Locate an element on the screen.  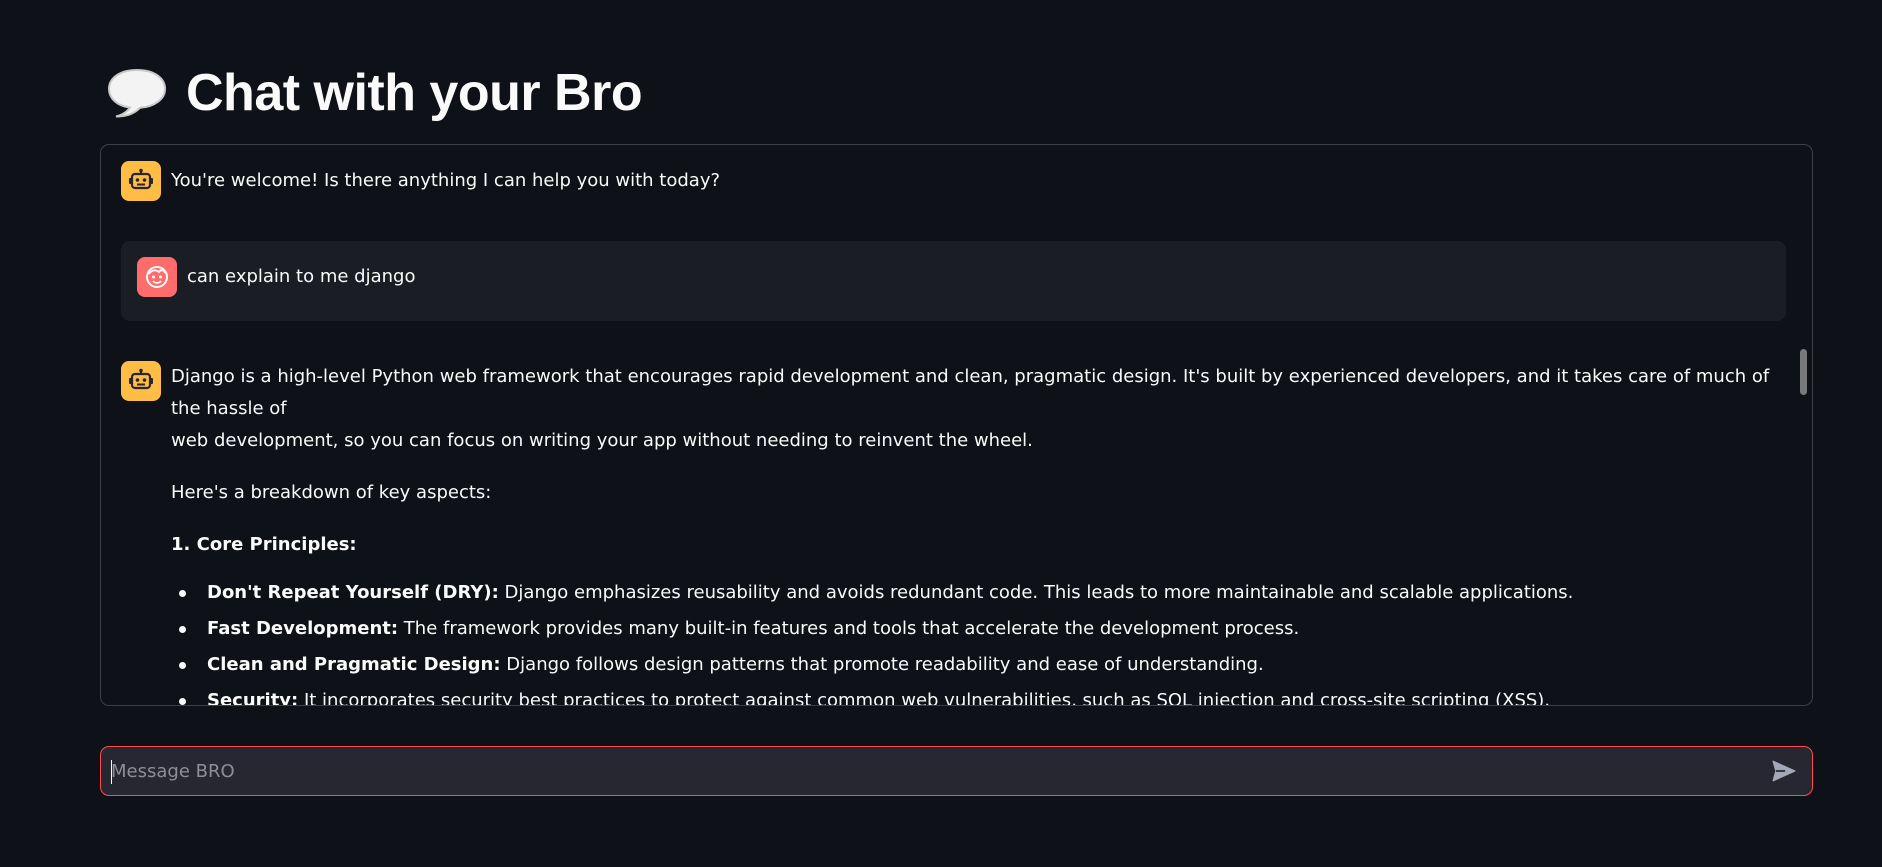
page-header: Chat with your Bro is located at coordinates (374, 93).